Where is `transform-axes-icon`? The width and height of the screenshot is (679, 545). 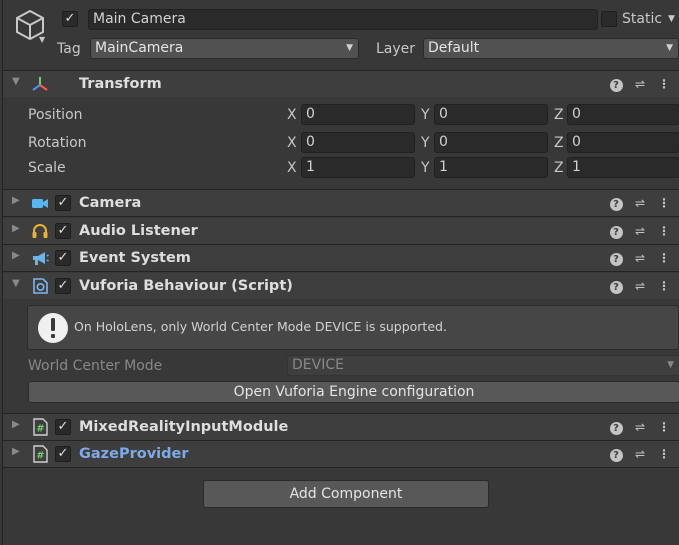
transform-axes-icon is located at coordinates (40, 84).